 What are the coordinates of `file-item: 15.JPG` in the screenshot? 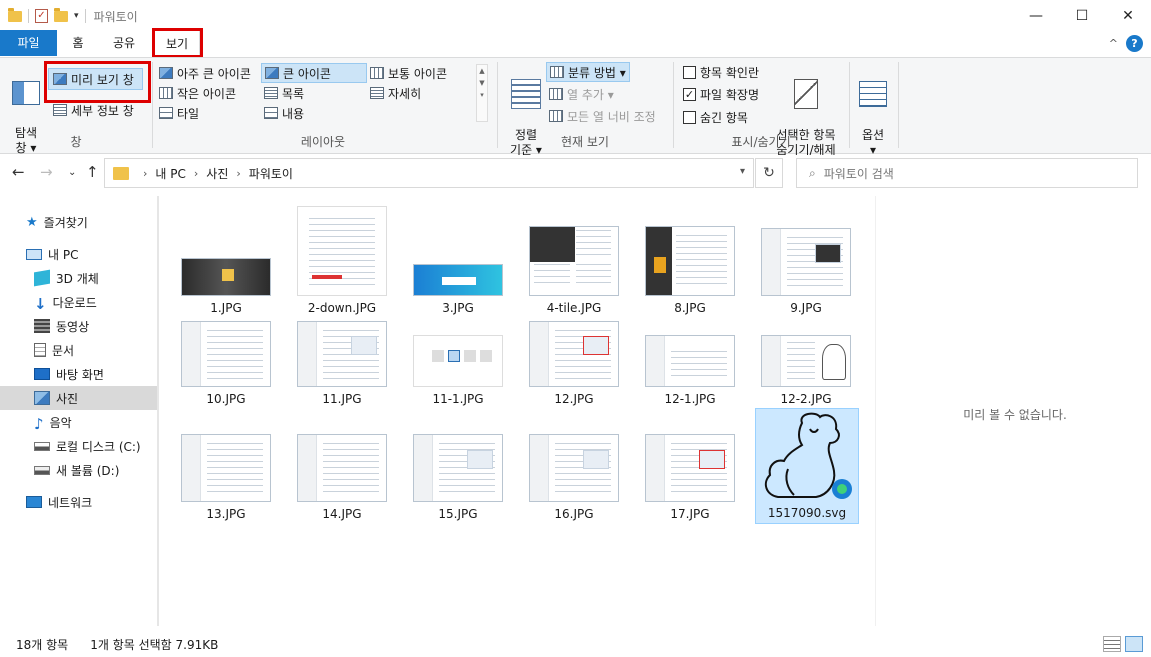 It's located at (458, 465).